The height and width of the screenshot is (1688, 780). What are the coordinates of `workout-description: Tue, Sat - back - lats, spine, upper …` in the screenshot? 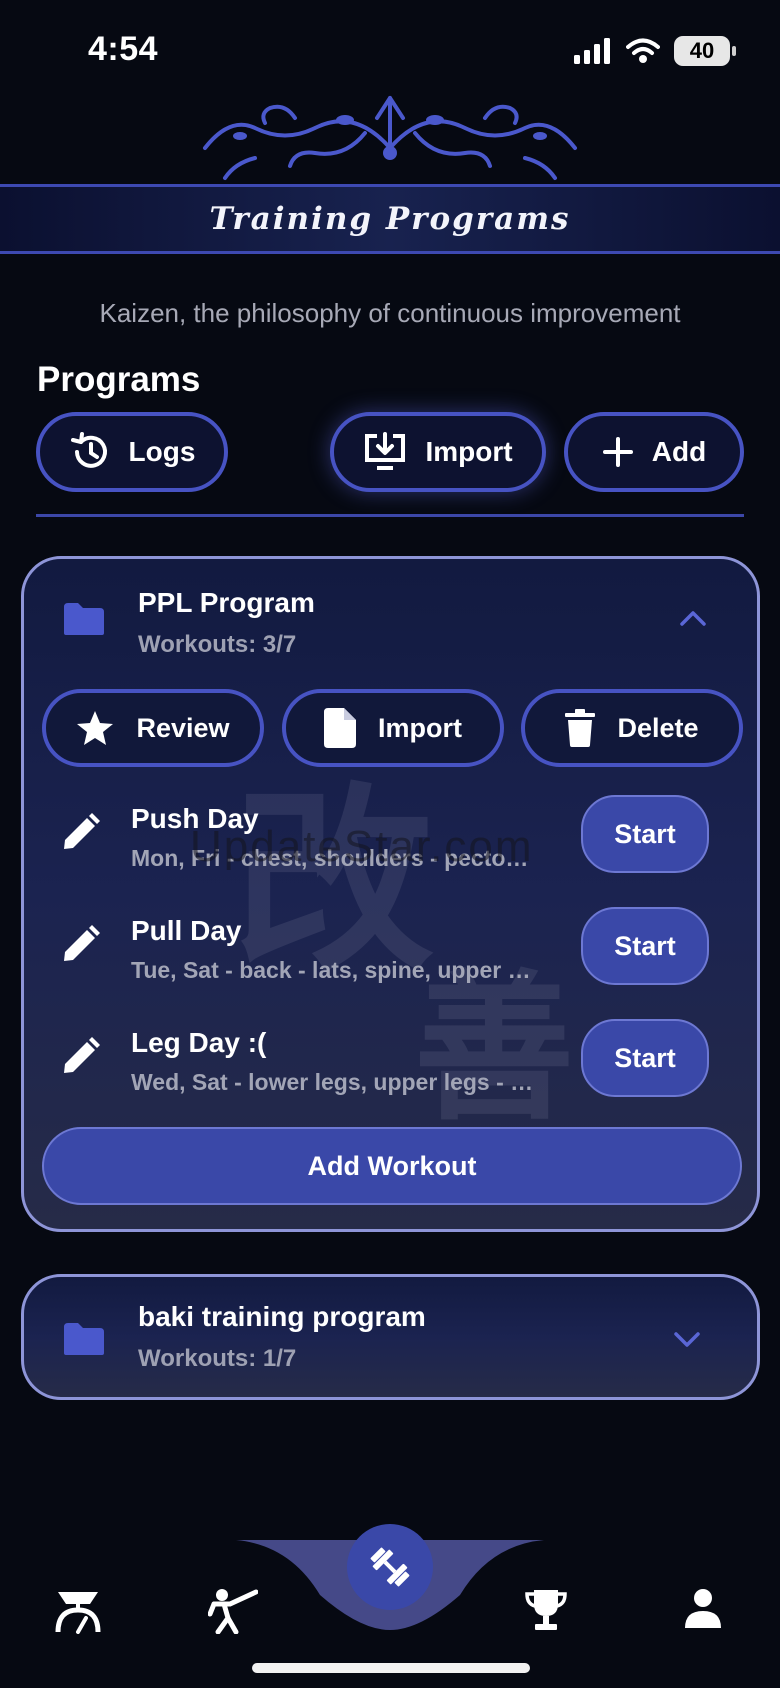 It's located at (331, 970).